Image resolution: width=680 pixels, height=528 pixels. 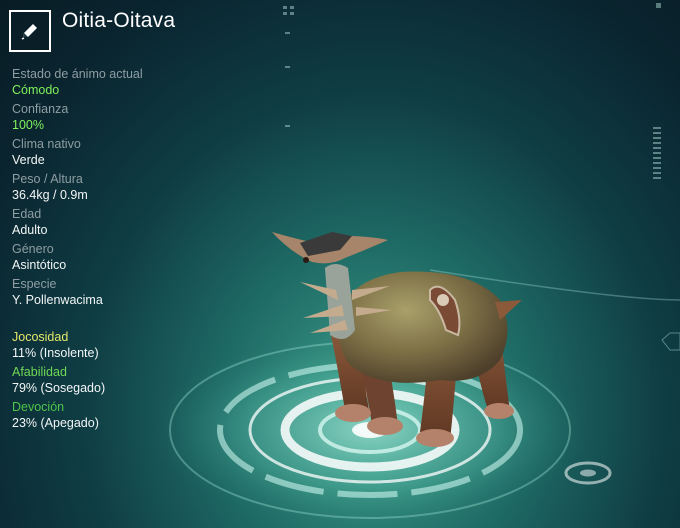 I want to click on stat-label: Género, so click(x=33, y=249).